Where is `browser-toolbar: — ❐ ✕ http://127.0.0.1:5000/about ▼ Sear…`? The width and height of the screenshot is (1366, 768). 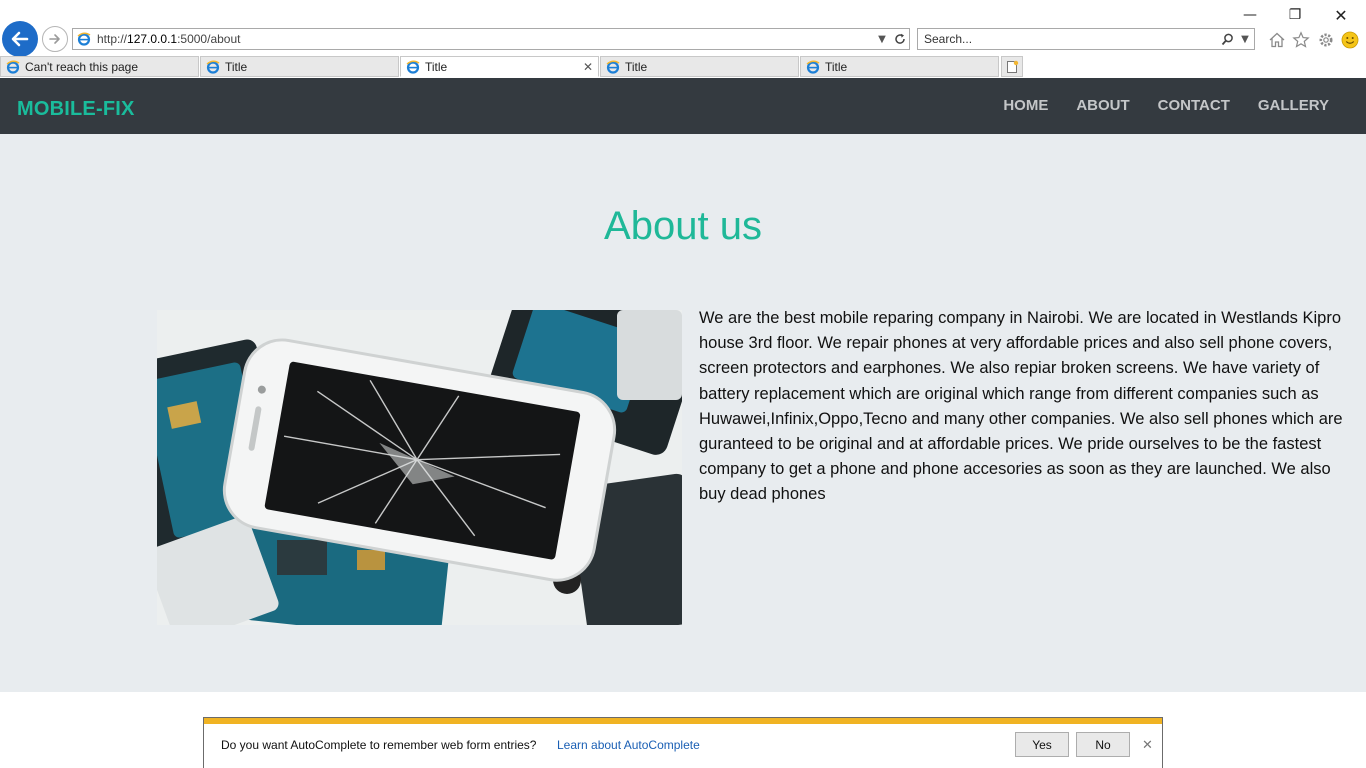 browser-toolbar: — ❐ ✕ http://127.0.0.1:5000/about ▼ Sear… is located at coordinates (683, 28).